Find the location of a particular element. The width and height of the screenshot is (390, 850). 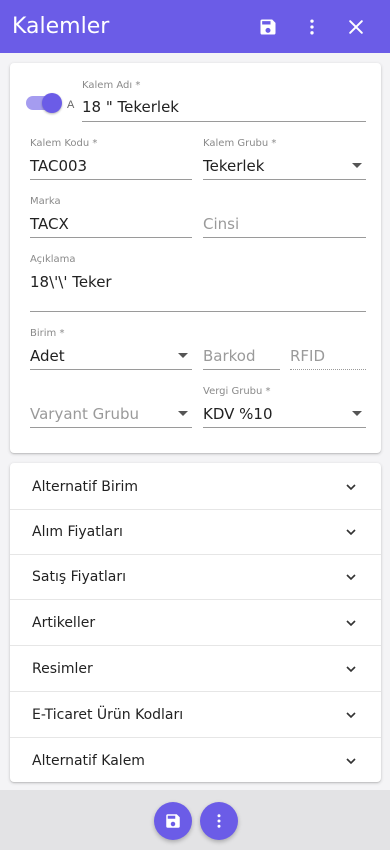

more-options-button is located at coordinates (312, 27).